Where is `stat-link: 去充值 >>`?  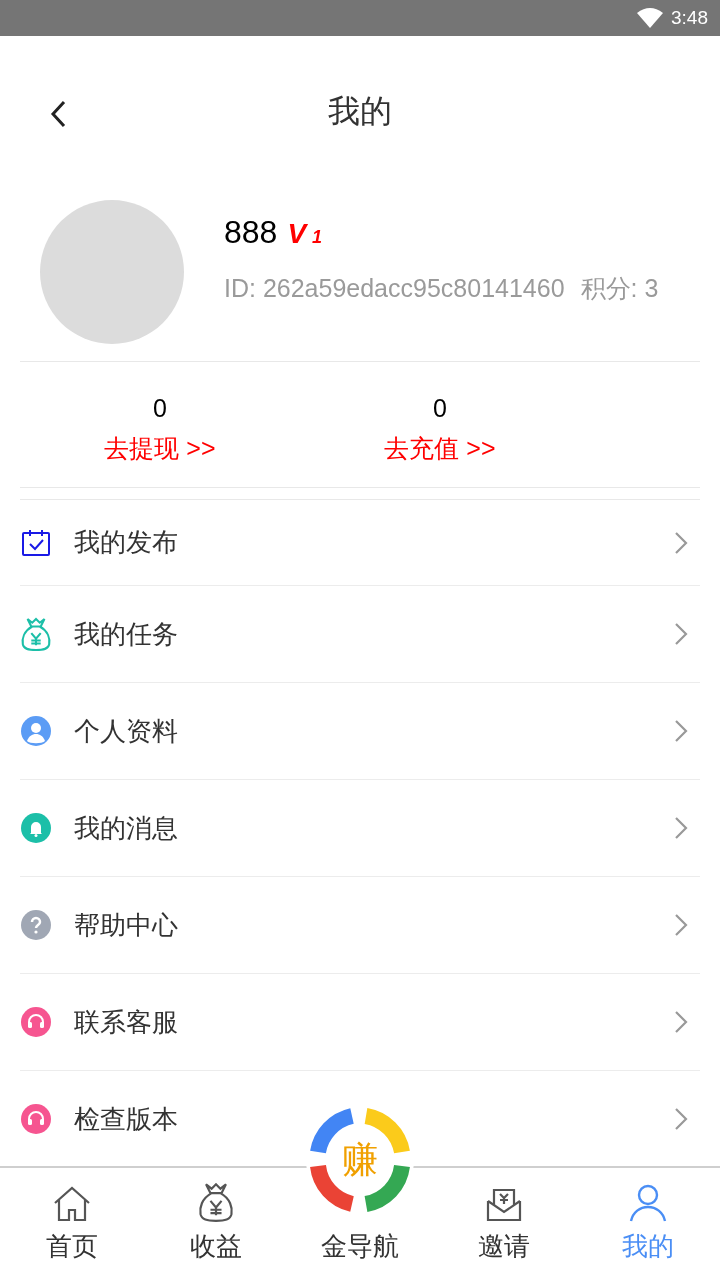 stat-link: 去充值 >> is located at coordinates (440, 448).